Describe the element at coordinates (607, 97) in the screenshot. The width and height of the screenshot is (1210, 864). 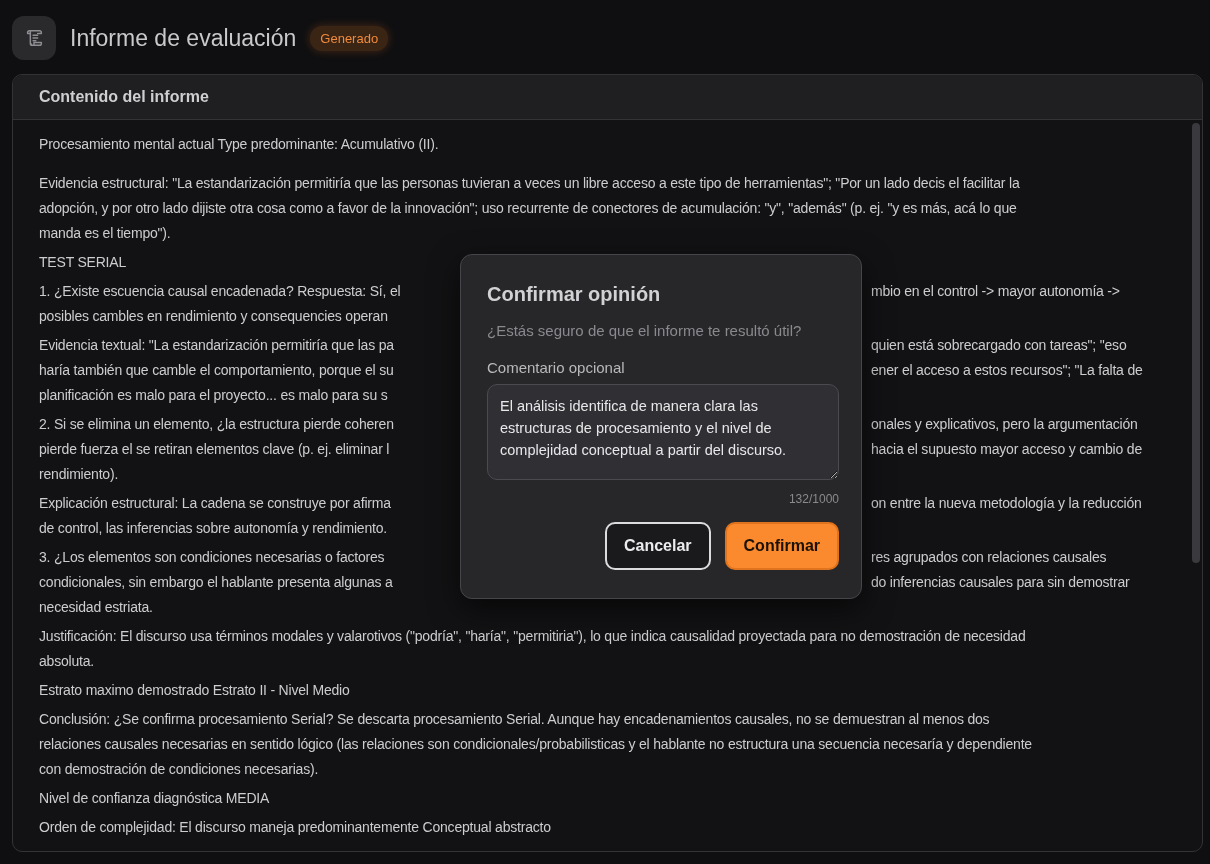
I see `panel-header: Contenido del informe` at that location.